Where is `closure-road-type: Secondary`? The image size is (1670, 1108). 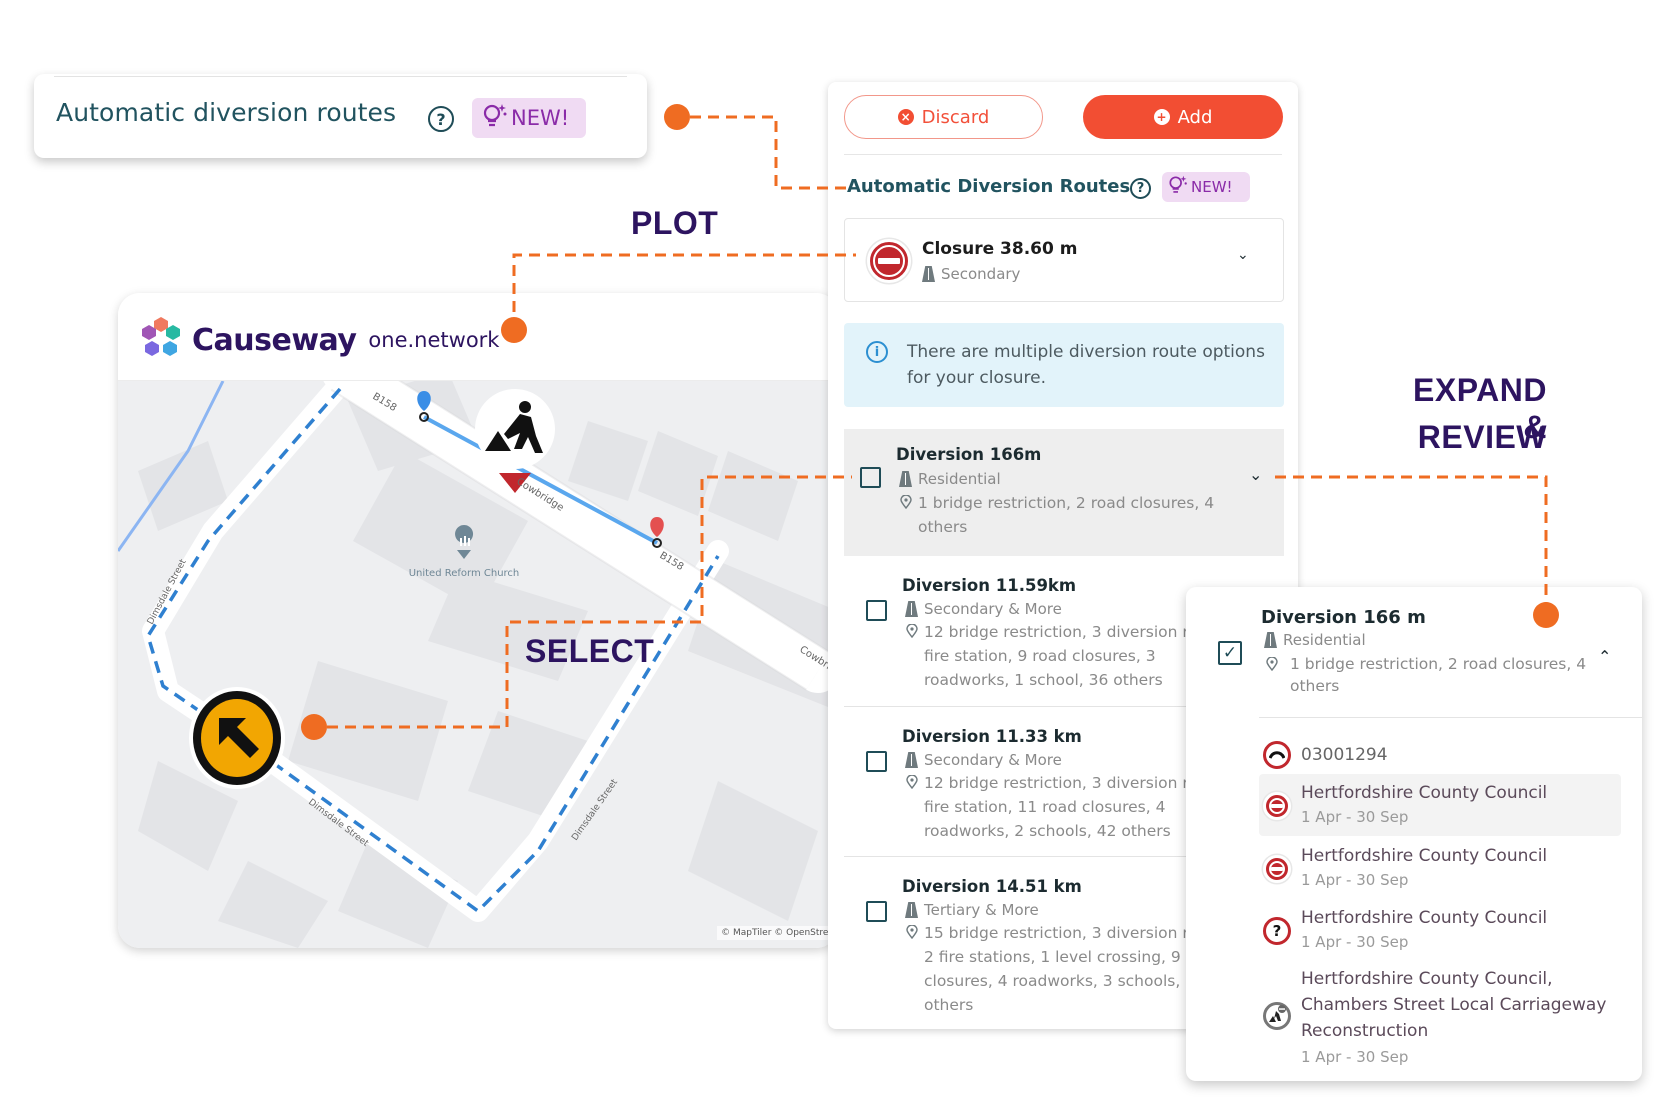
closure-road-type: Secondary is located at coordinates (971, 274).